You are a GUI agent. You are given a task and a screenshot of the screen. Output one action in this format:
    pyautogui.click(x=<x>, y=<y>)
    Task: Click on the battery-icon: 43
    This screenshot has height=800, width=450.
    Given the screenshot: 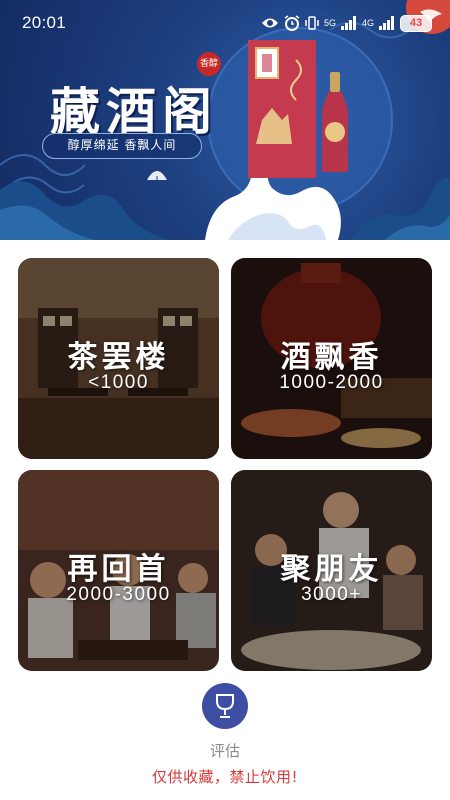 What is the action you would take?
    pyautogui.click(x=416, y=23)
    